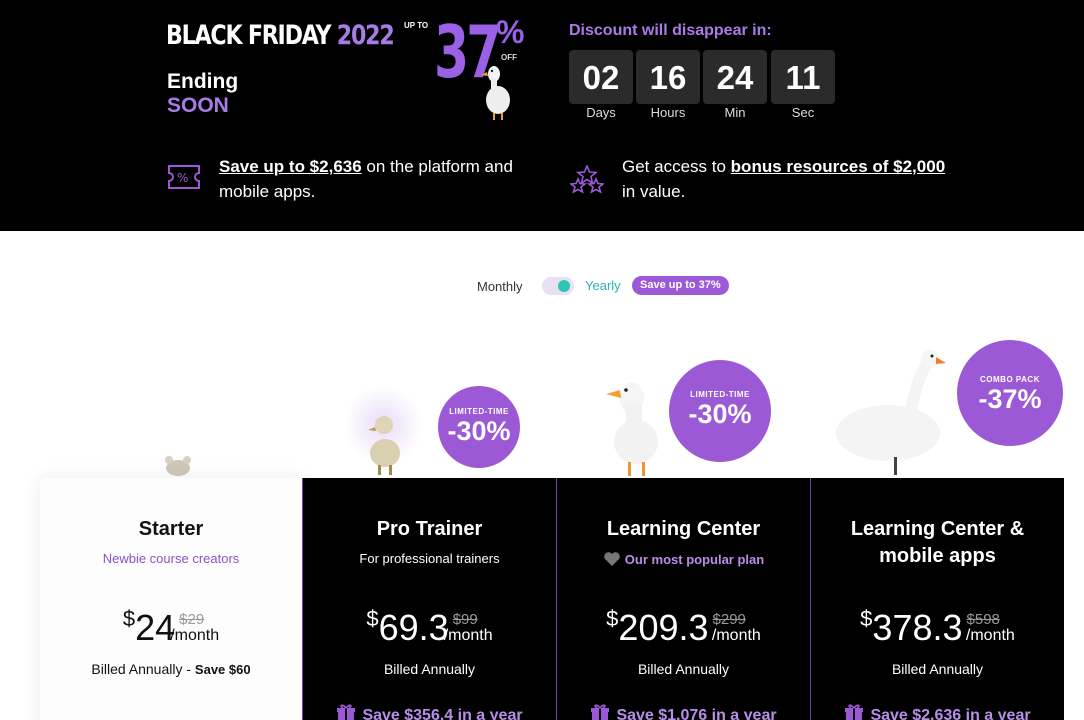 This screenshot has width=1084, height=720. Describe the element at coordinates (500, 286) in the screenshot. I see `monthly-option: Monthly` at that location.